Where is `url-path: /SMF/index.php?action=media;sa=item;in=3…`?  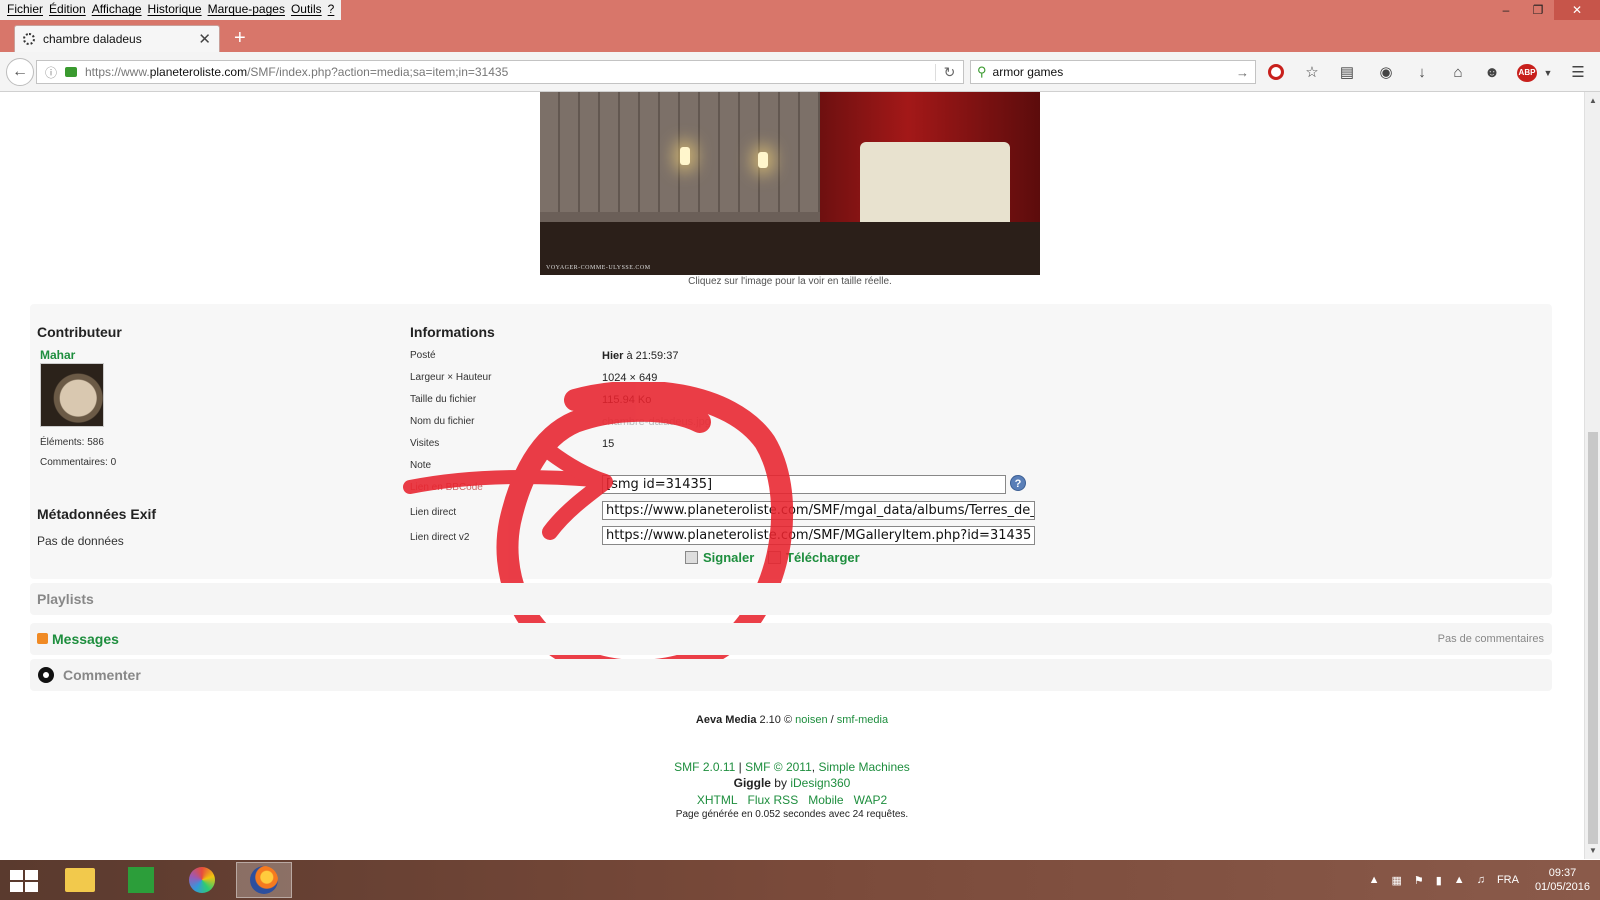 url-path: /SMF/index.php?action=media;sa=item;in=3… is located at coordinates (378, 72).